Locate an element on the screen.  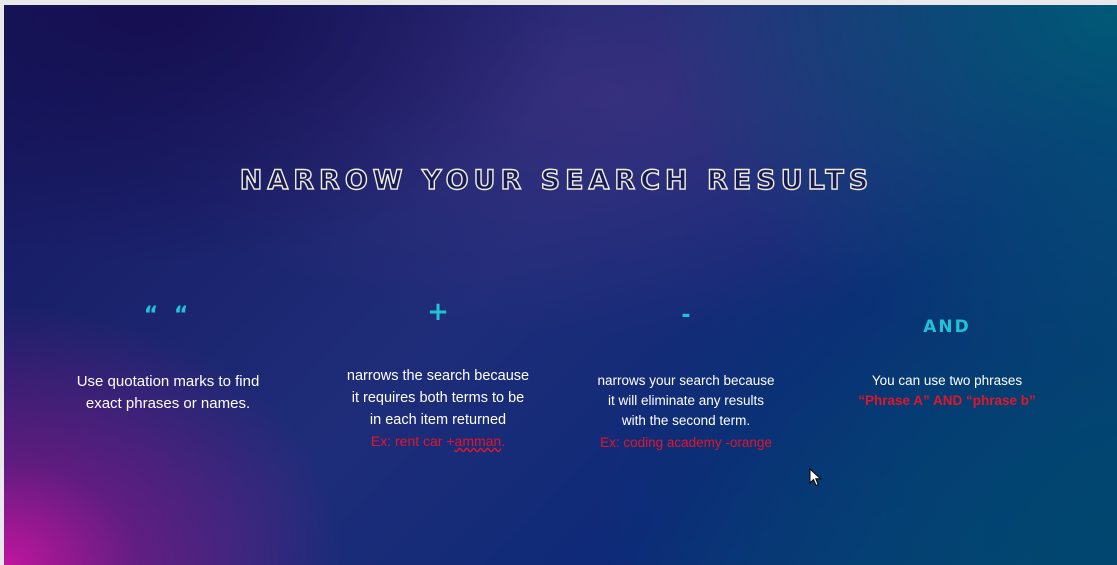
and-example: “Phrase A” AND “phrase b” is located at coordinates (947, 400).